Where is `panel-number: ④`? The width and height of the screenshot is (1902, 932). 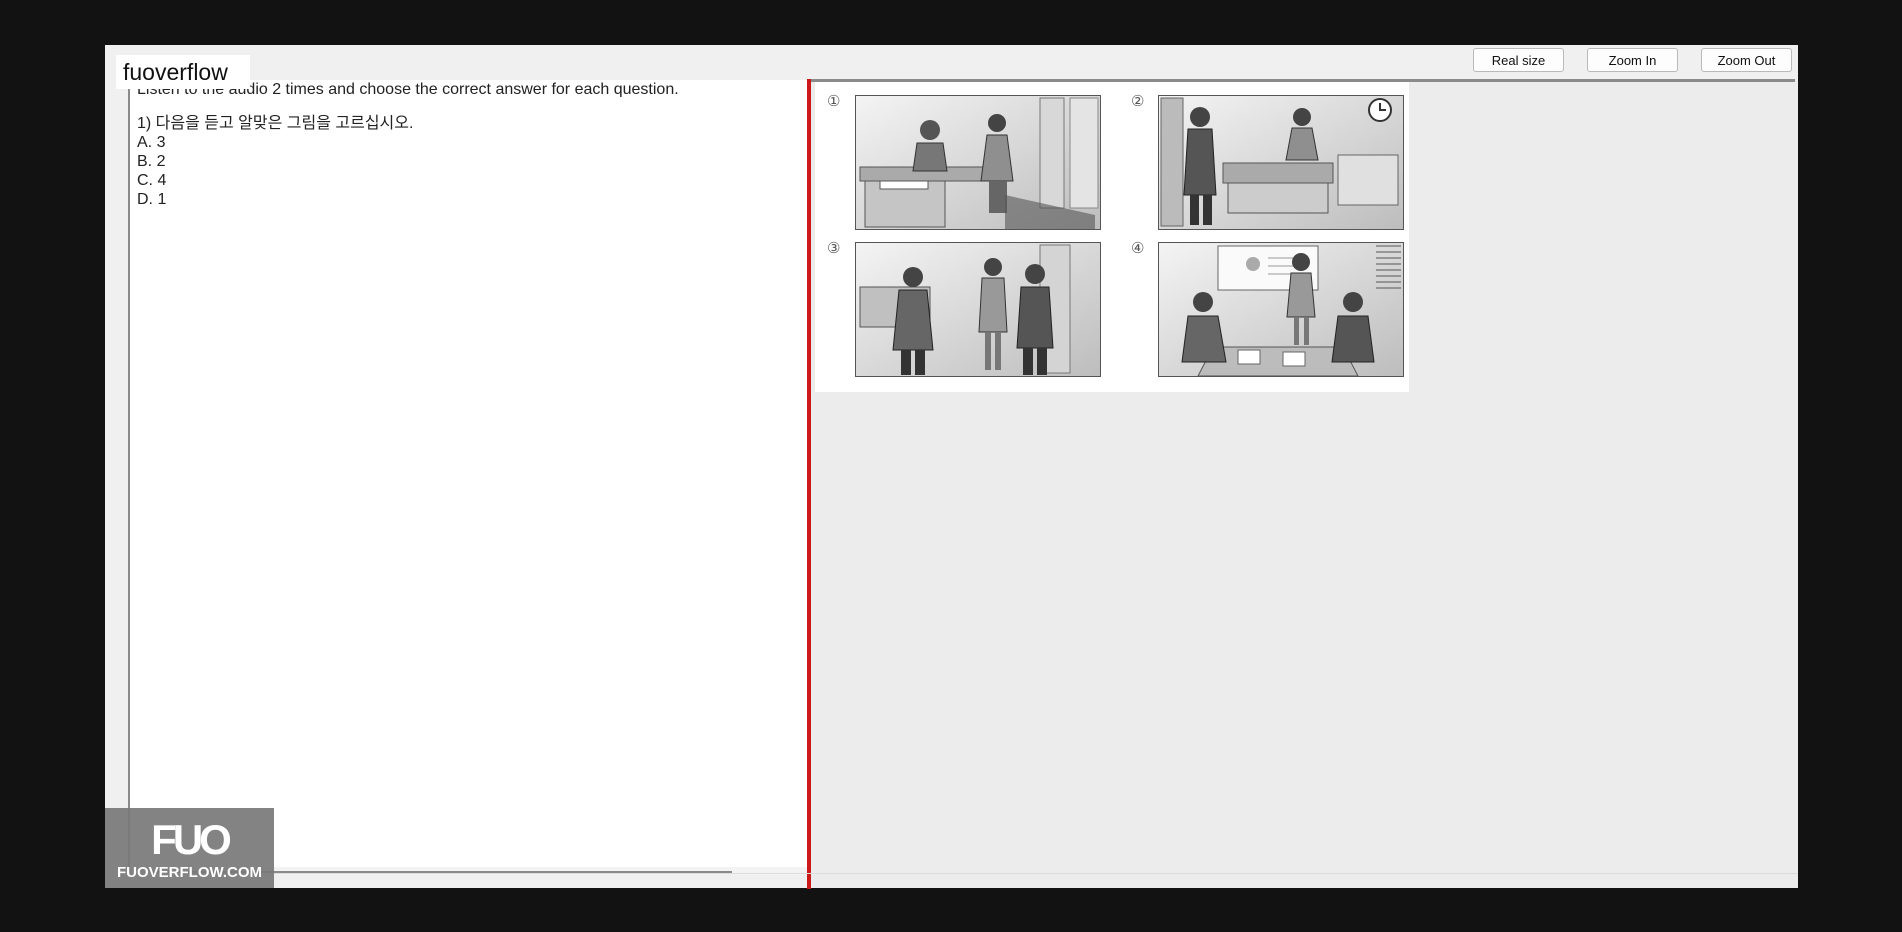 panel-number: ④ is located at coordinates (1138, 248).